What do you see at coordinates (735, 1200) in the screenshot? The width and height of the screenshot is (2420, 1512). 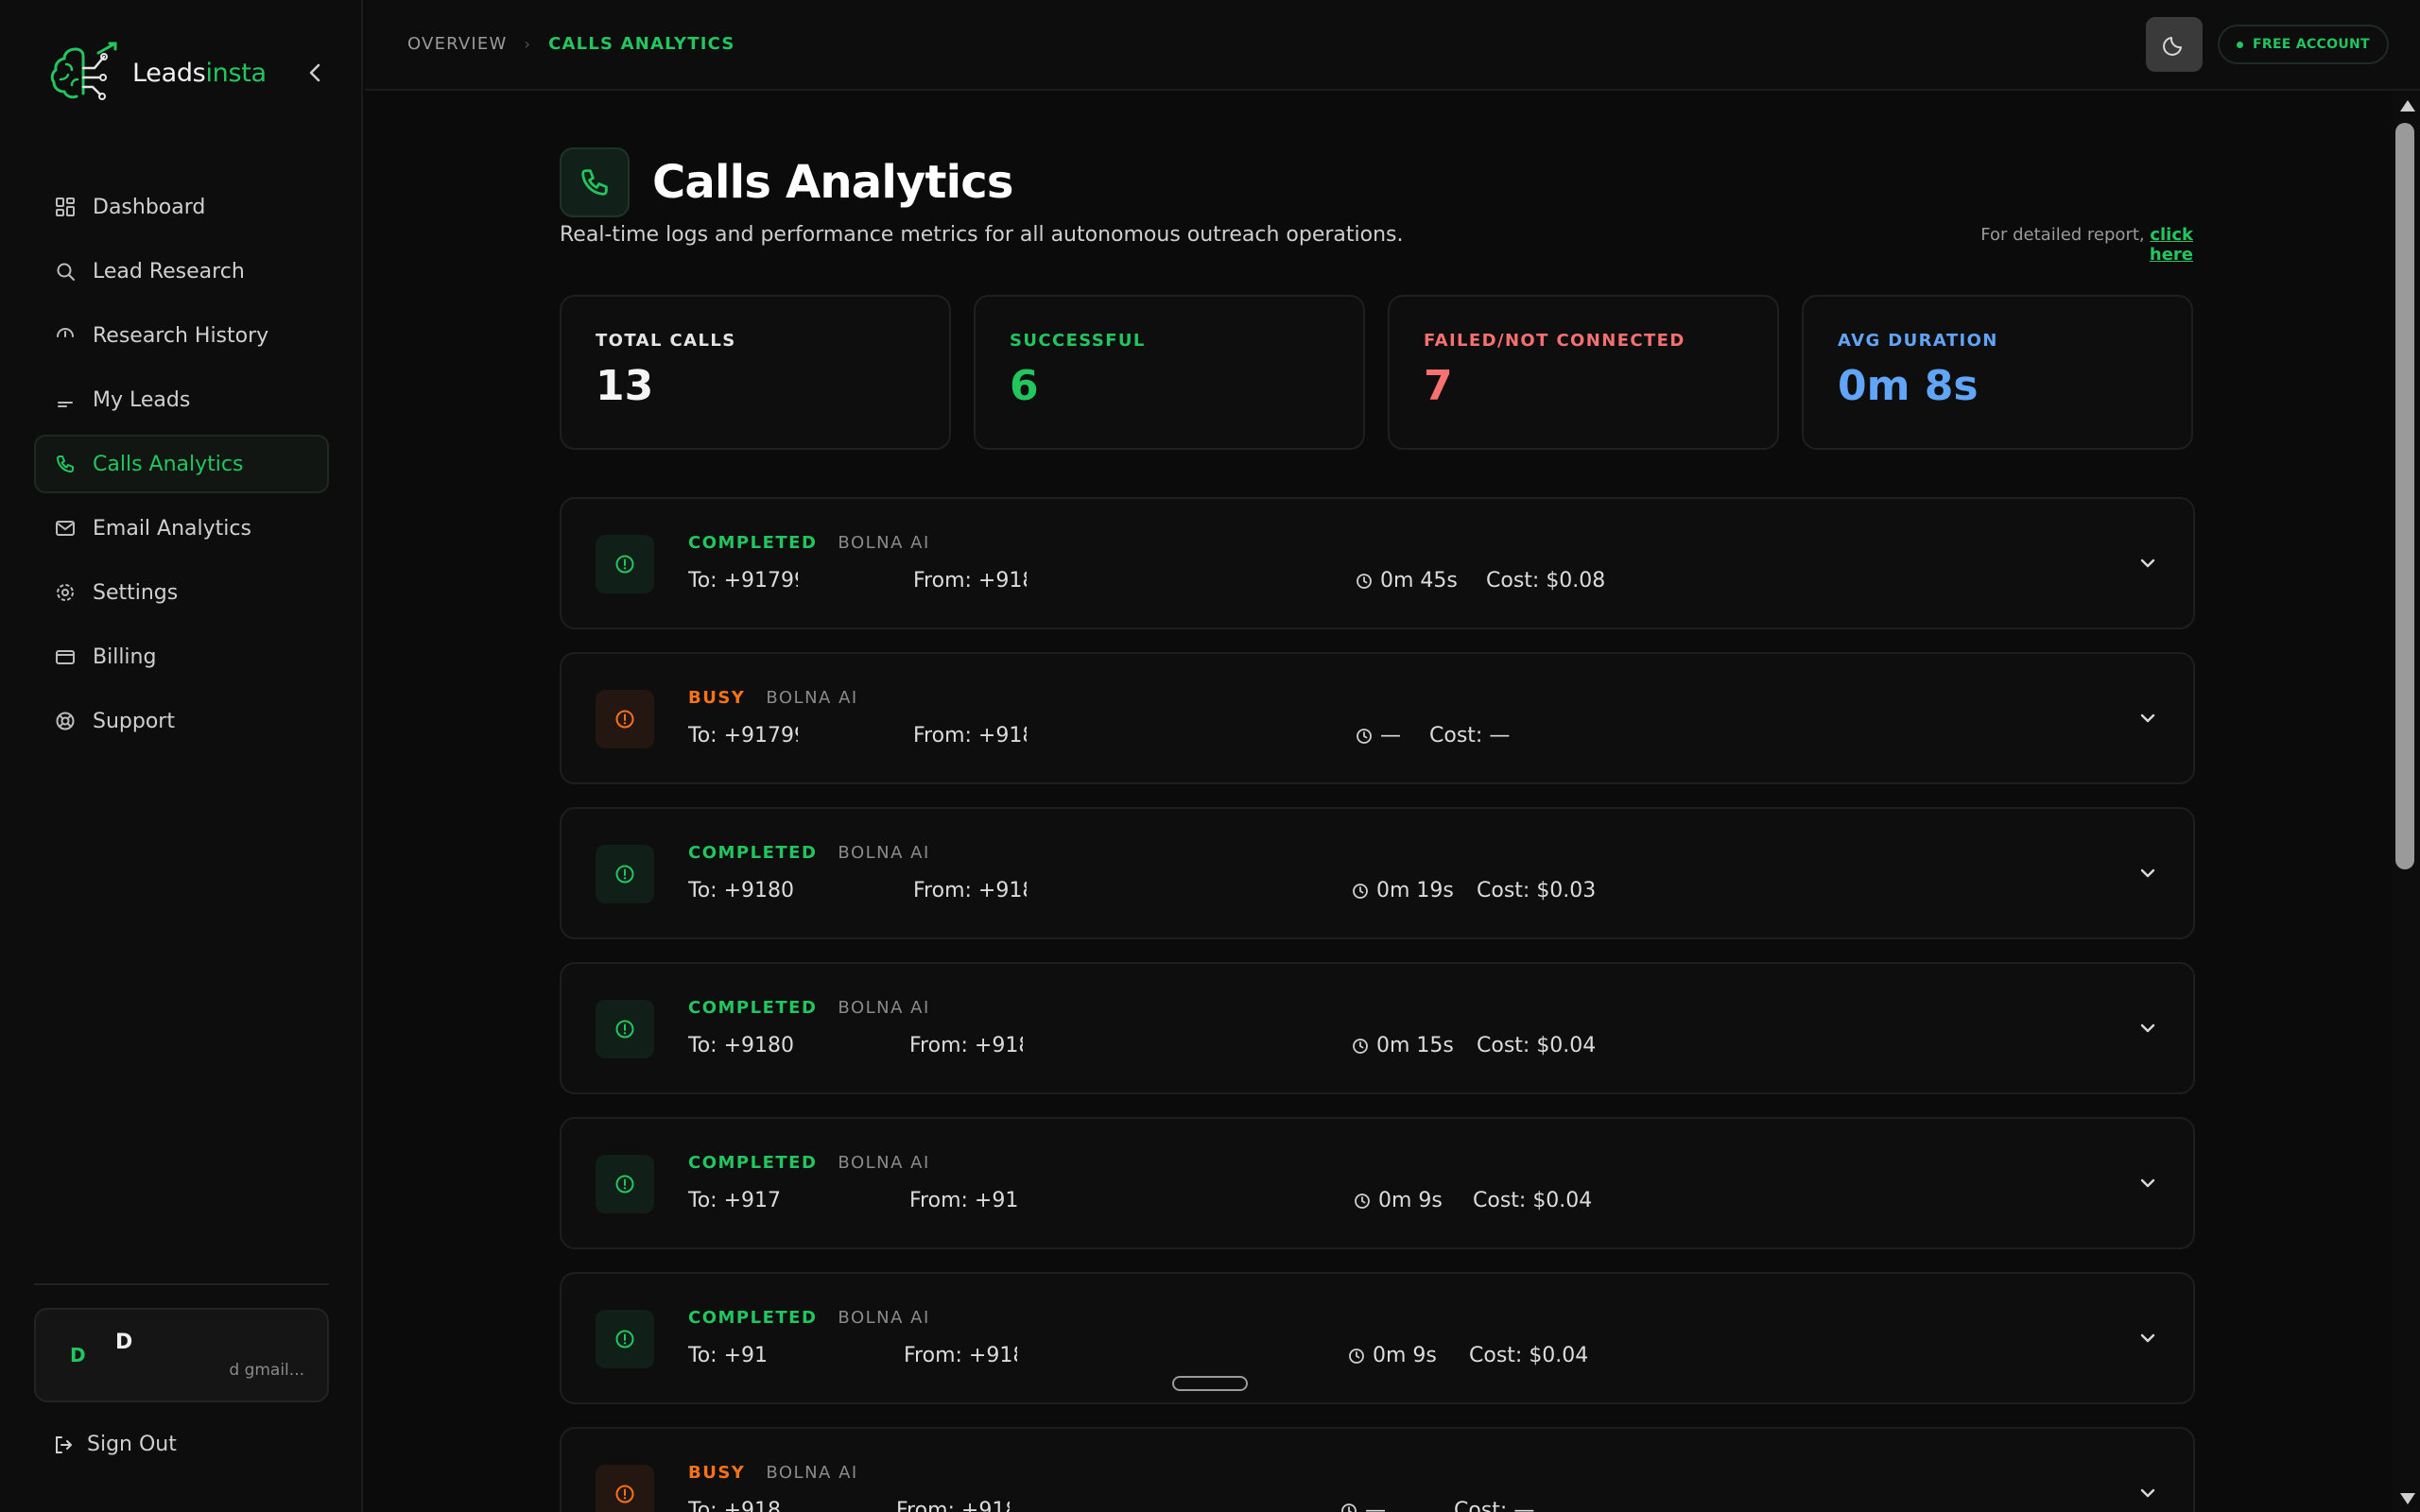 I see `call-to-number: To: +917` at bounding box center [735, 1200].